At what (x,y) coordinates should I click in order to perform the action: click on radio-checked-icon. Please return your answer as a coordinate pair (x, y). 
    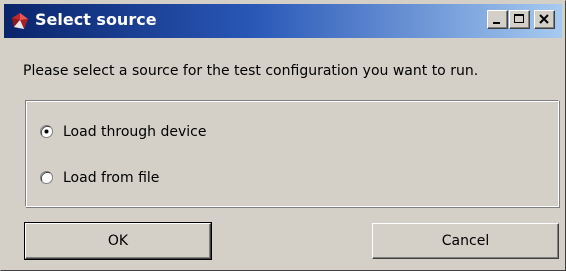
    Looking at the image, I should click on (46, 131).